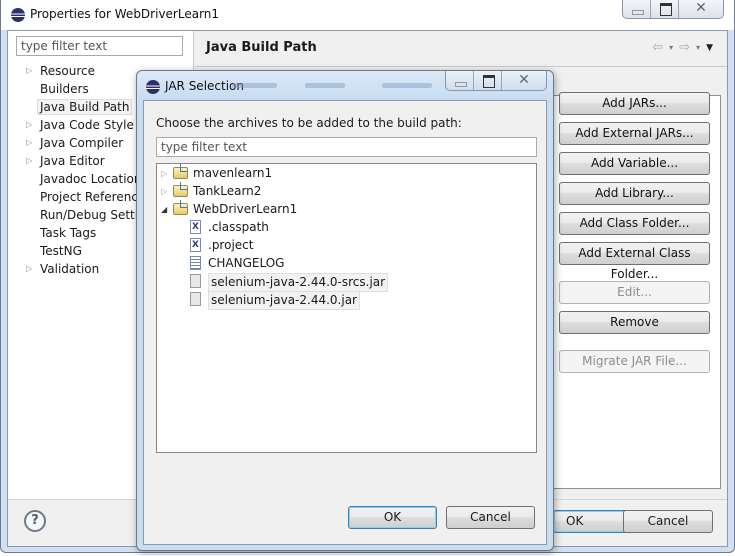 This screenshot has height=556, width=735. I want to click on dialog-filter-input: type filter text, so click(346, 147).